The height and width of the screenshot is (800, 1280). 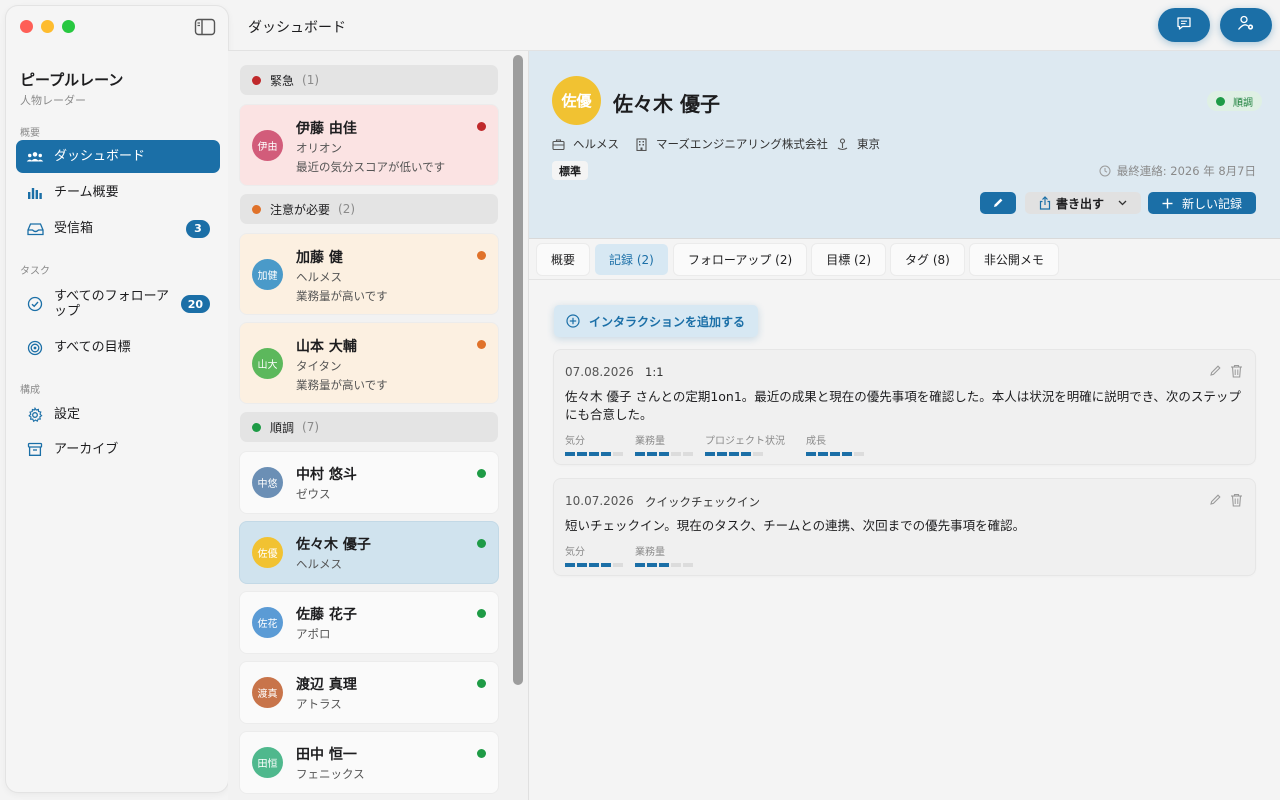 I want to click on avatar: 中悠, so click(x=267, y=482).